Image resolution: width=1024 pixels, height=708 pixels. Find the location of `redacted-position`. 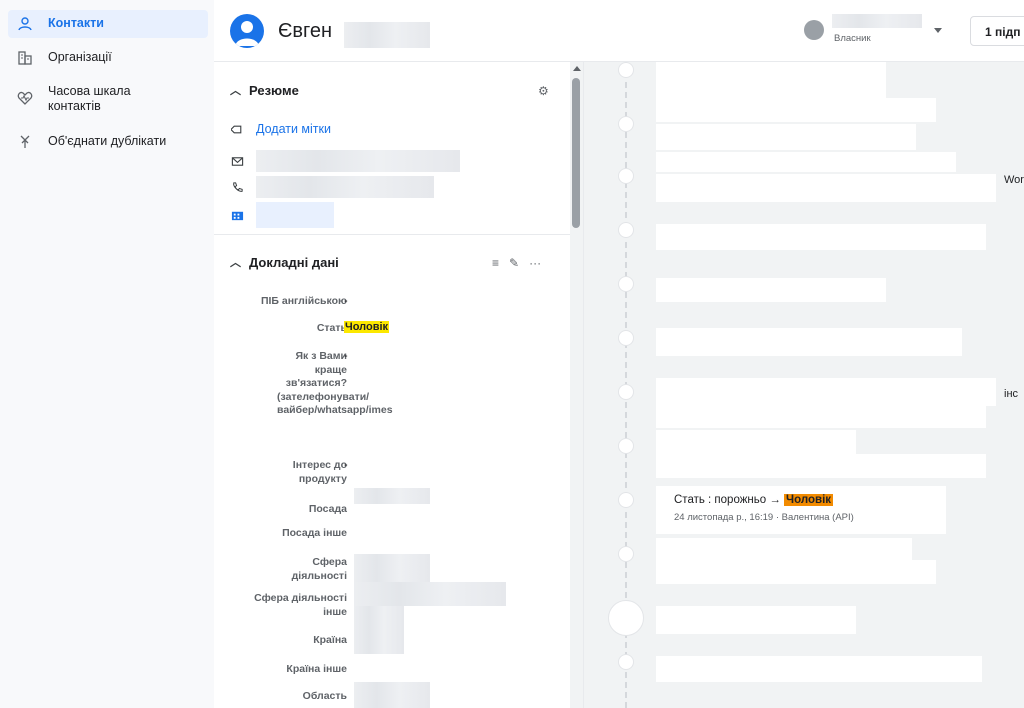

redacted-position is located at coordinates (392, 496).